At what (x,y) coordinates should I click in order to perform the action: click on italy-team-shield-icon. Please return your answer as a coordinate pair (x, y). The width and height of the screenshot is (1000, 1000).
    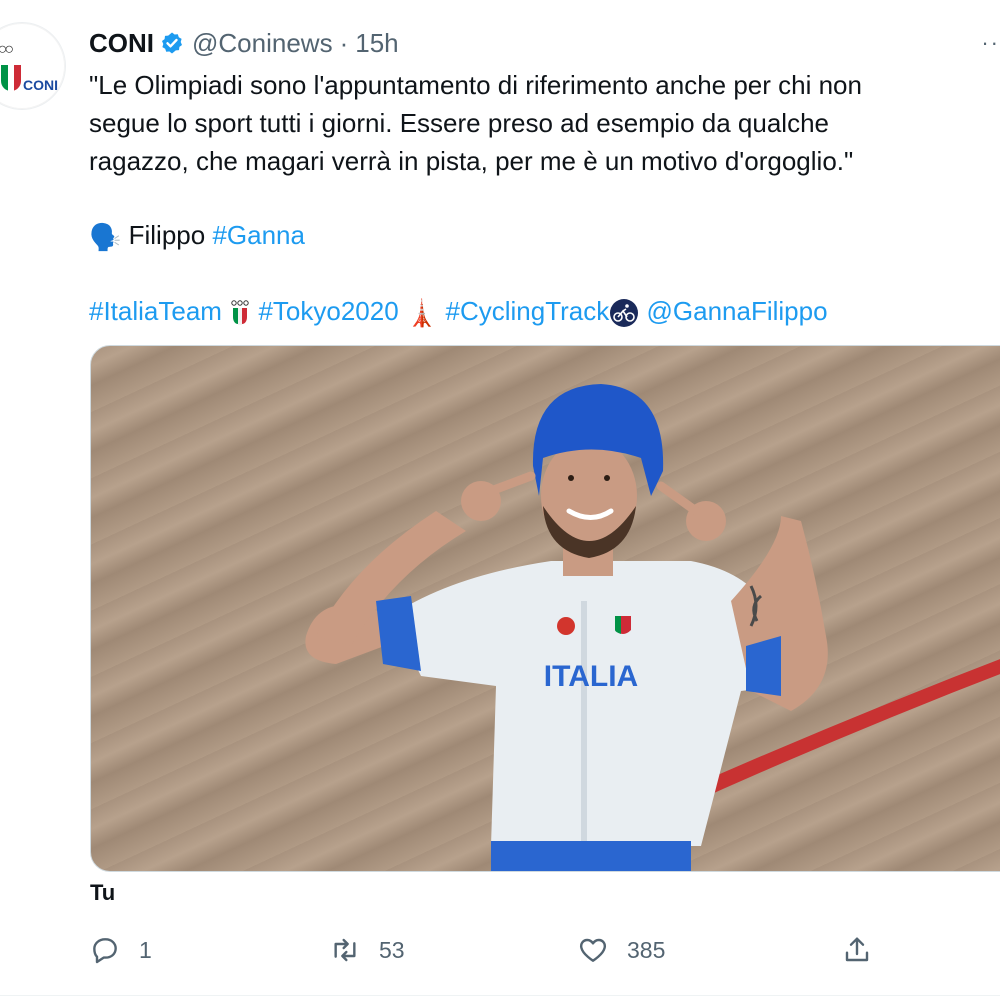
    Looking at the image, I should click on (240, 313).